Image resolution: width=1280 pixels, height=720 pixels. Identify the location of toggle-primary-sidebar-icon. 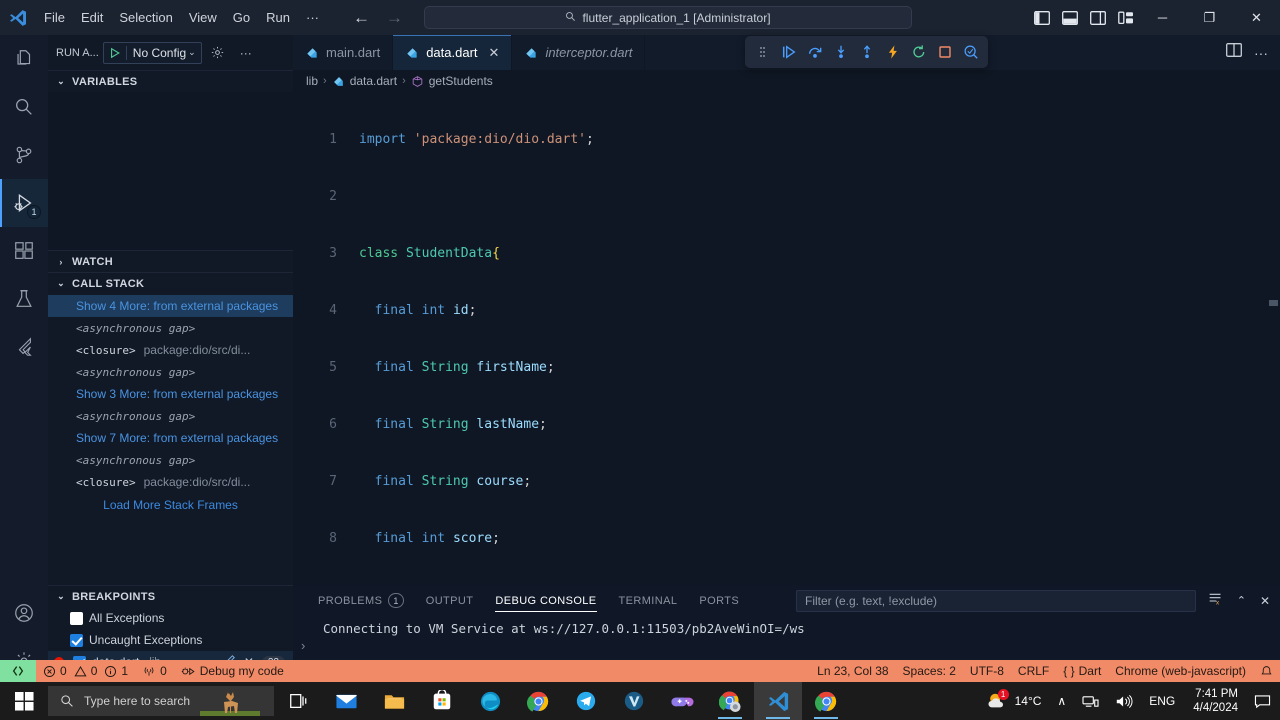
(1041, 17).